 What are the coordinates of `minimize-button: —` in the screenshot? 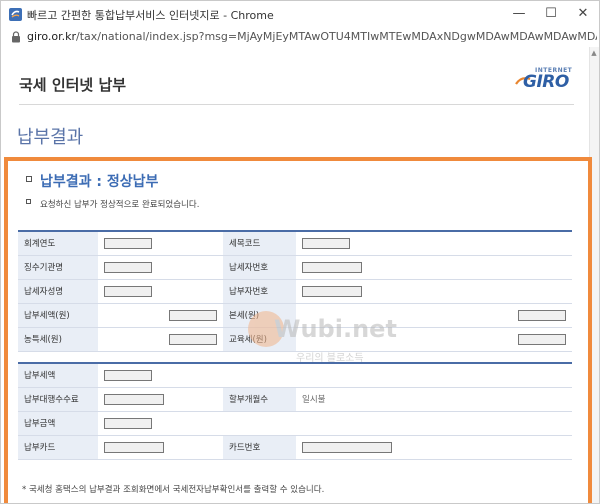 It's located at (519, 14).